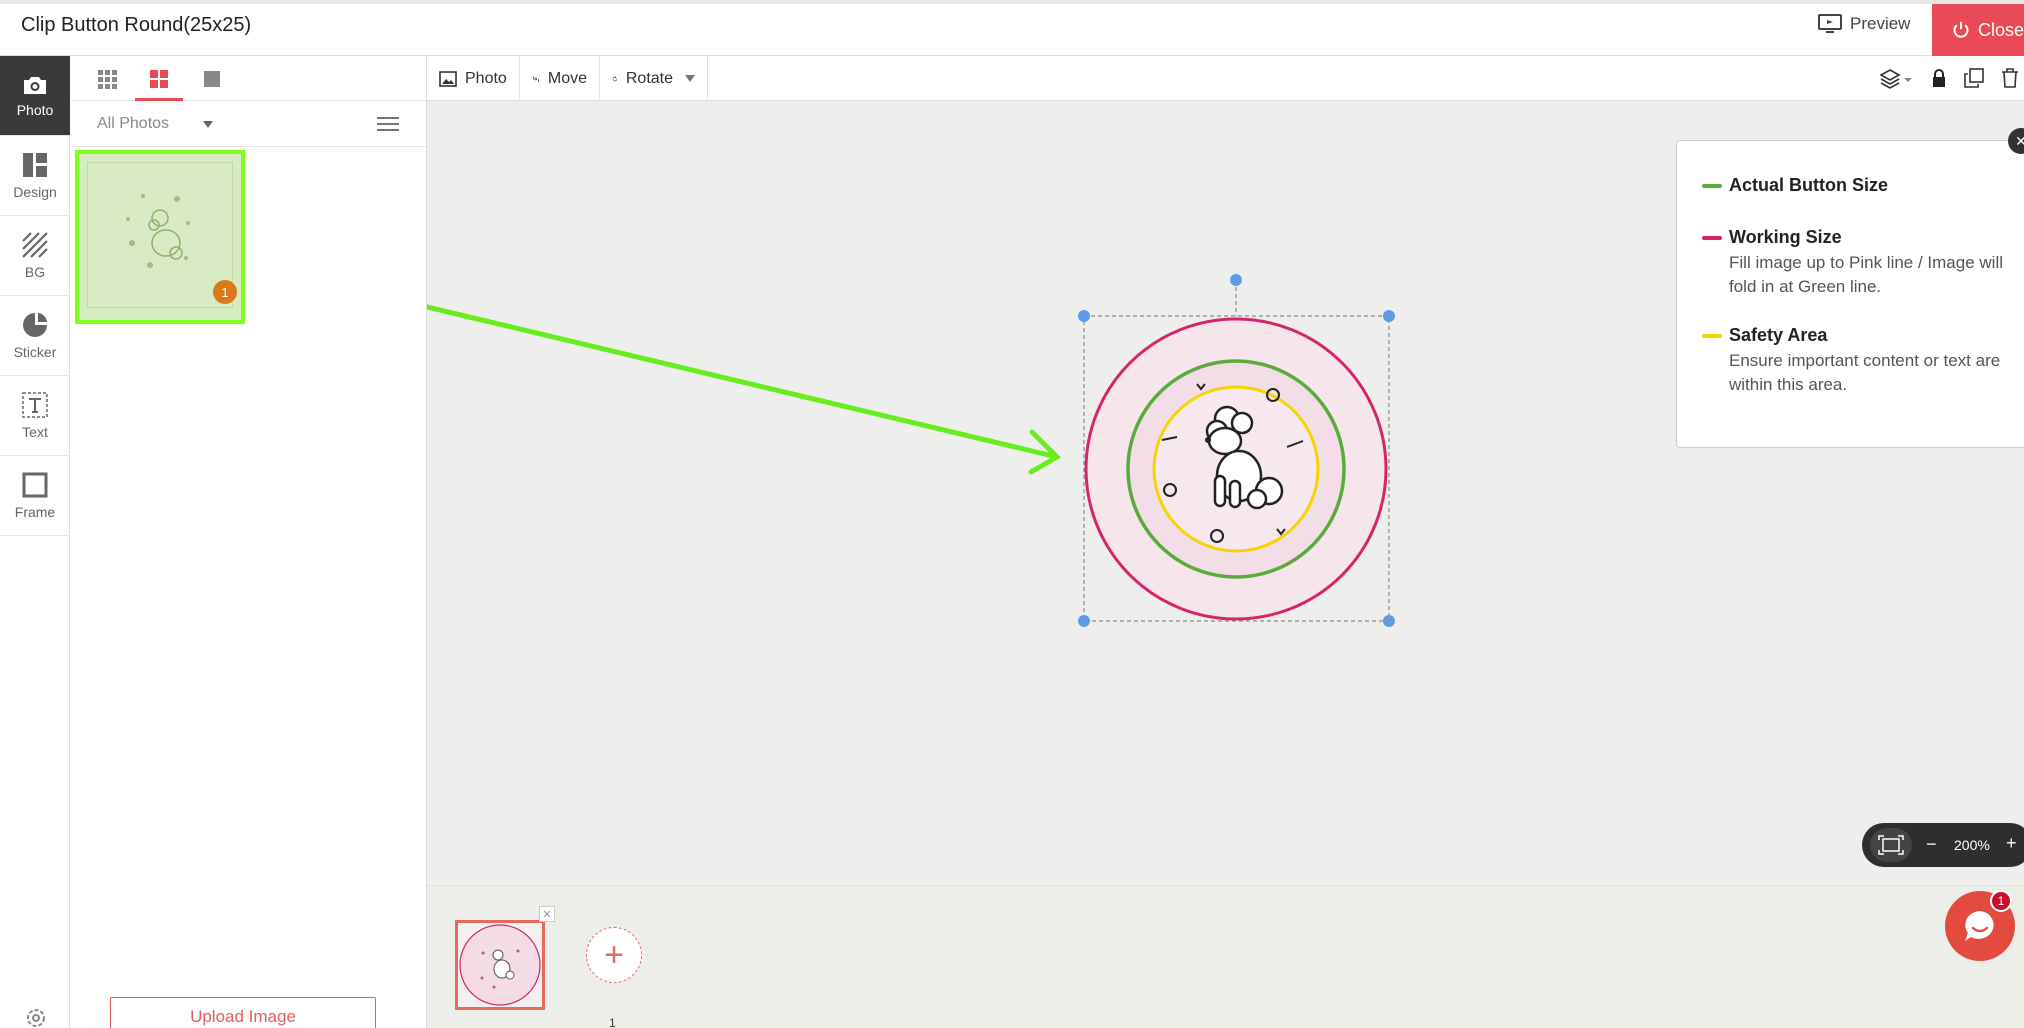 The width and height of the screenshot is (2024, 1028). I want to click on thumbnail-image, so click(160, 235).